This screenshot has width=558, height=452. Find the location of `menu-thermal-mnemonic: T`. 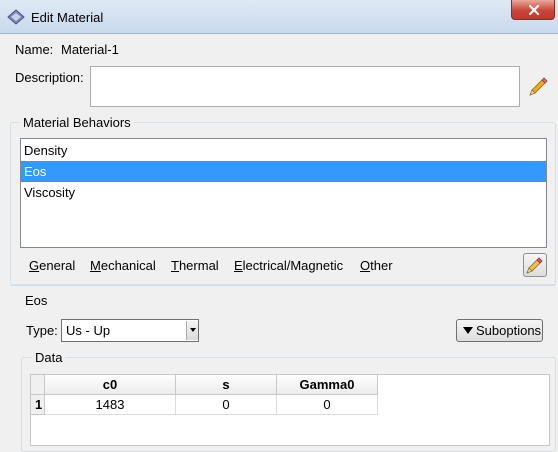

menu-thermal-mnemonic: T is located at coordinates (175, 265).